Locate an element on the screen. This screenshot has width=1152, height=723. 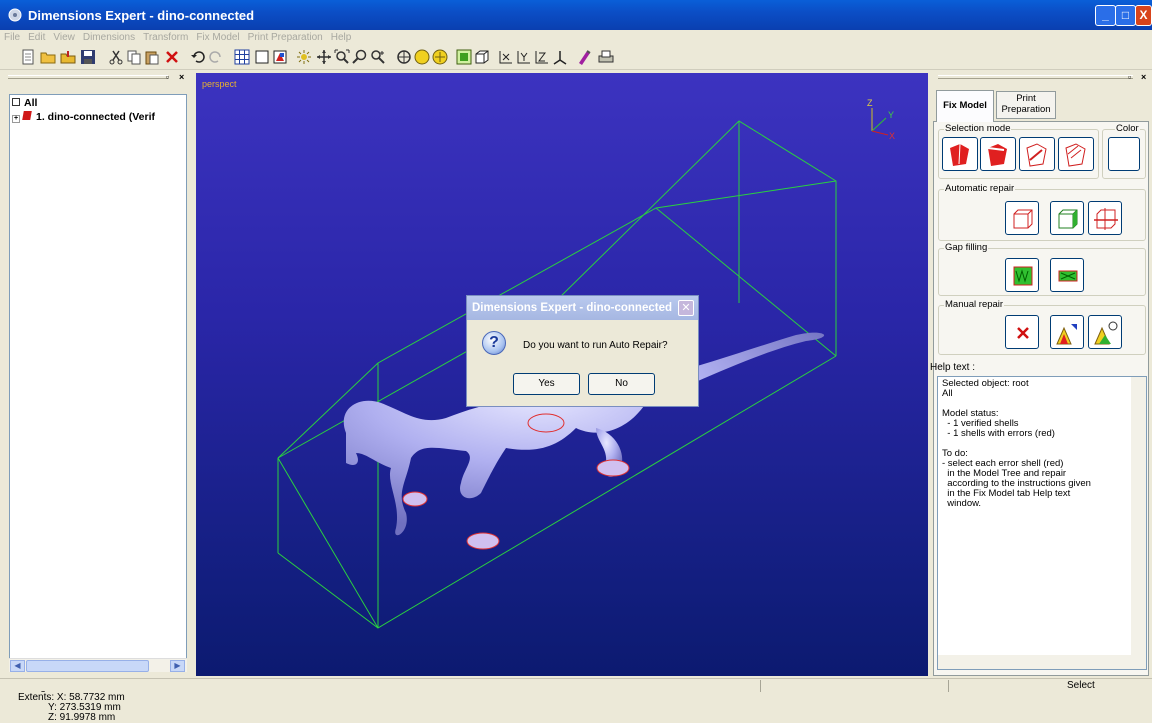
scroll-thumb is located at coordinates (87, 666).